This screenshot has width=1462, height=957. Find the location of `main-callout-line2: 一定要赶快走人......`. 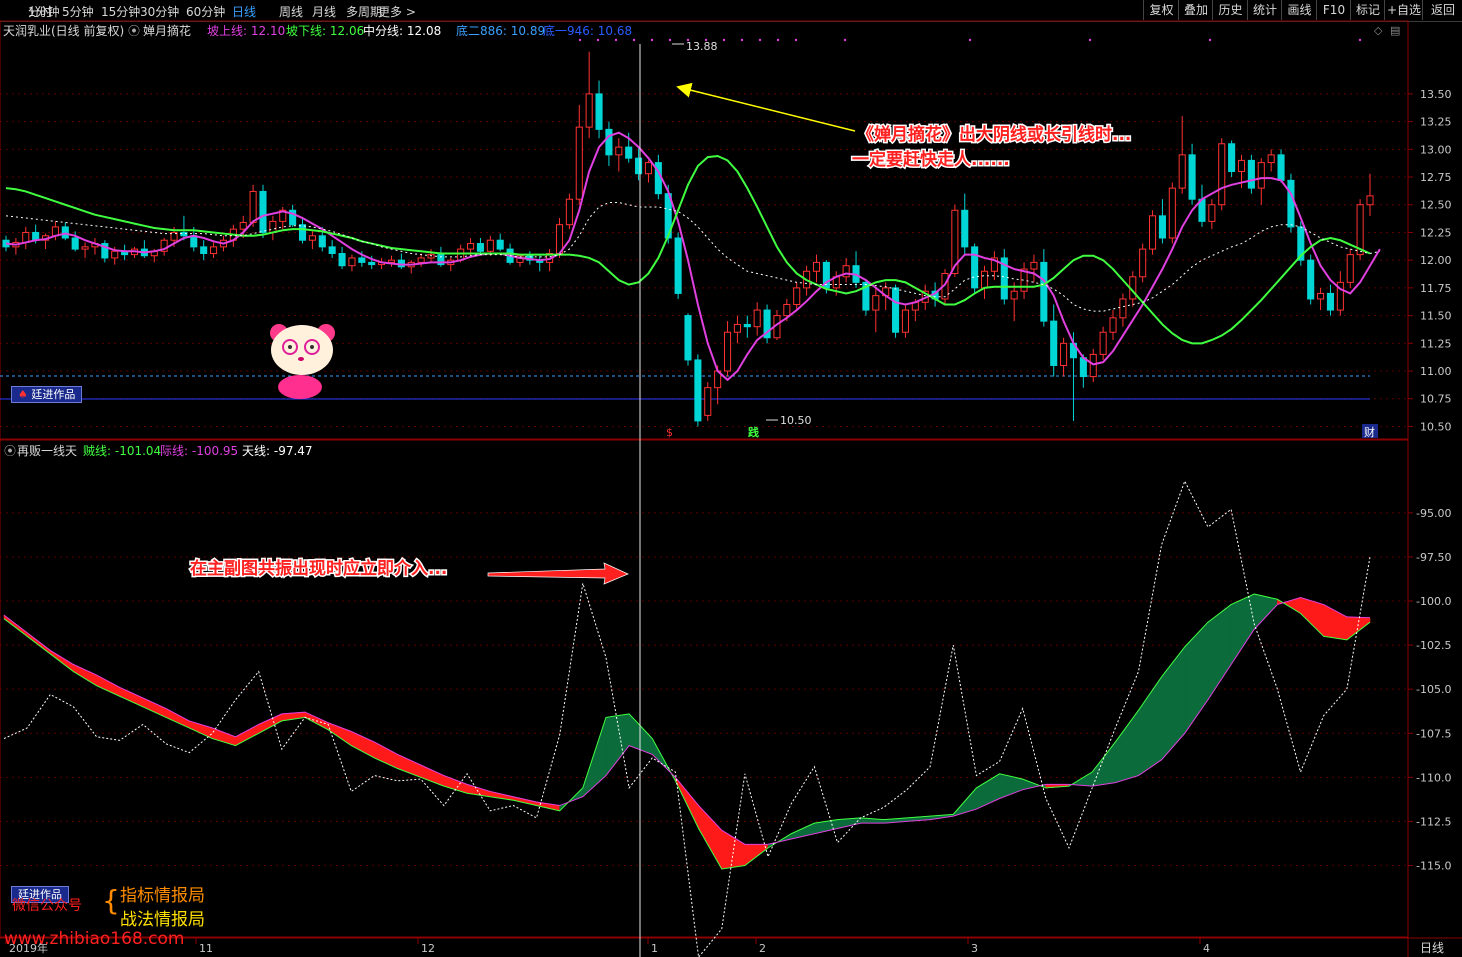

main-callout-line2: 一定要赶快走人...... is located at coordinates (931, 159).